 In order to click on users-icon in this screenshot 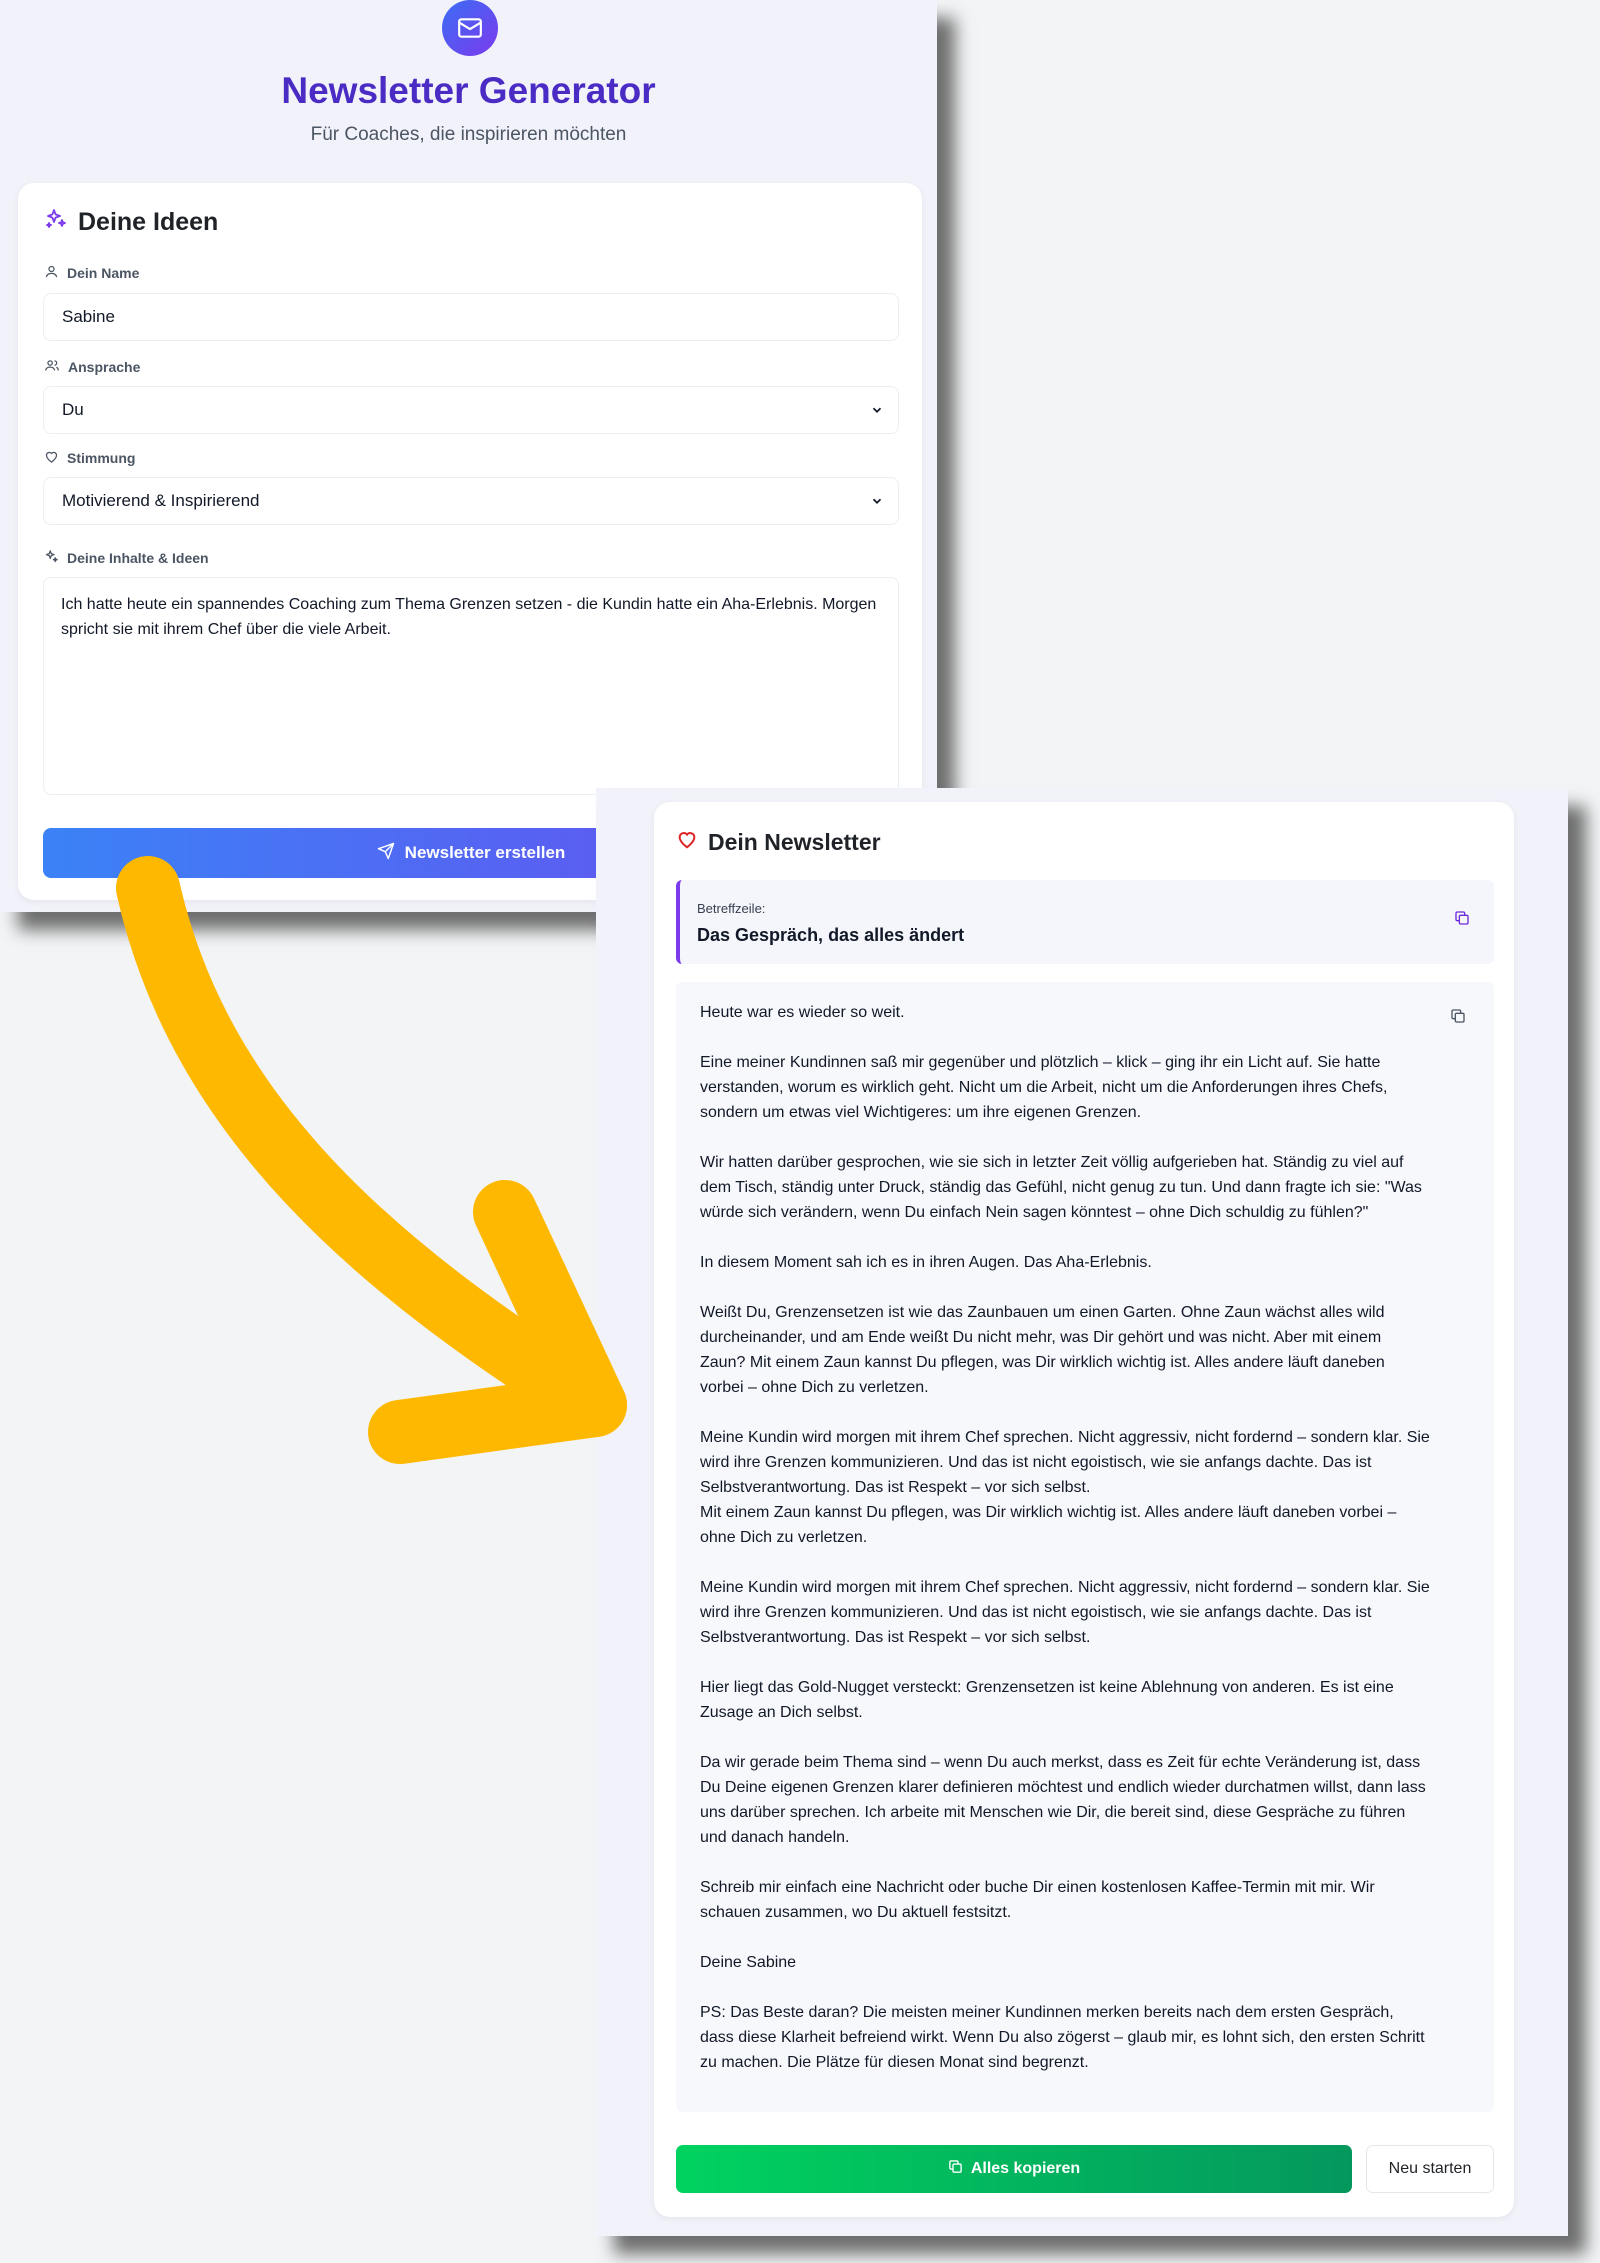, I will do `click(52, 367)`.